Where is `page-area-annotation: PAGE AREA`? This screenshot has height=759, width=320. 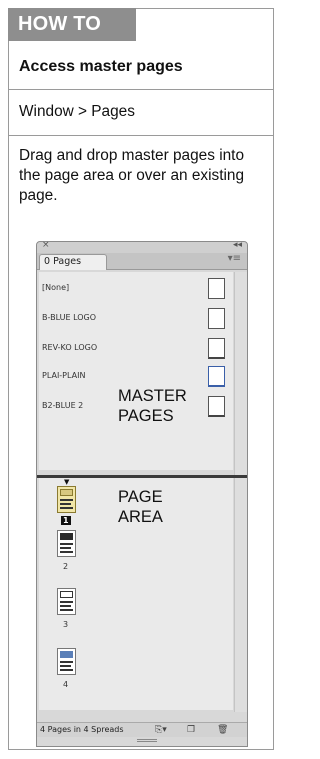 page-area-annotation: PAGE AREA is located at coordinates (140, 507).